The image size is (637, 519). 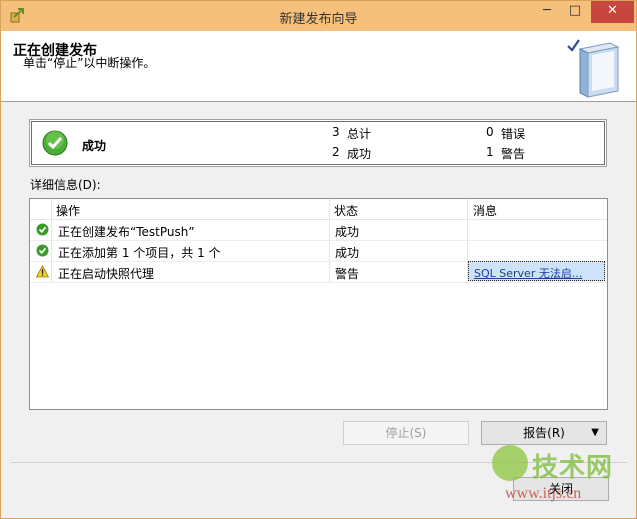 What do you see at coordinates (347, 274) in the screenshot?
I see `row-status: 警告` at bounding box center [347, 274].